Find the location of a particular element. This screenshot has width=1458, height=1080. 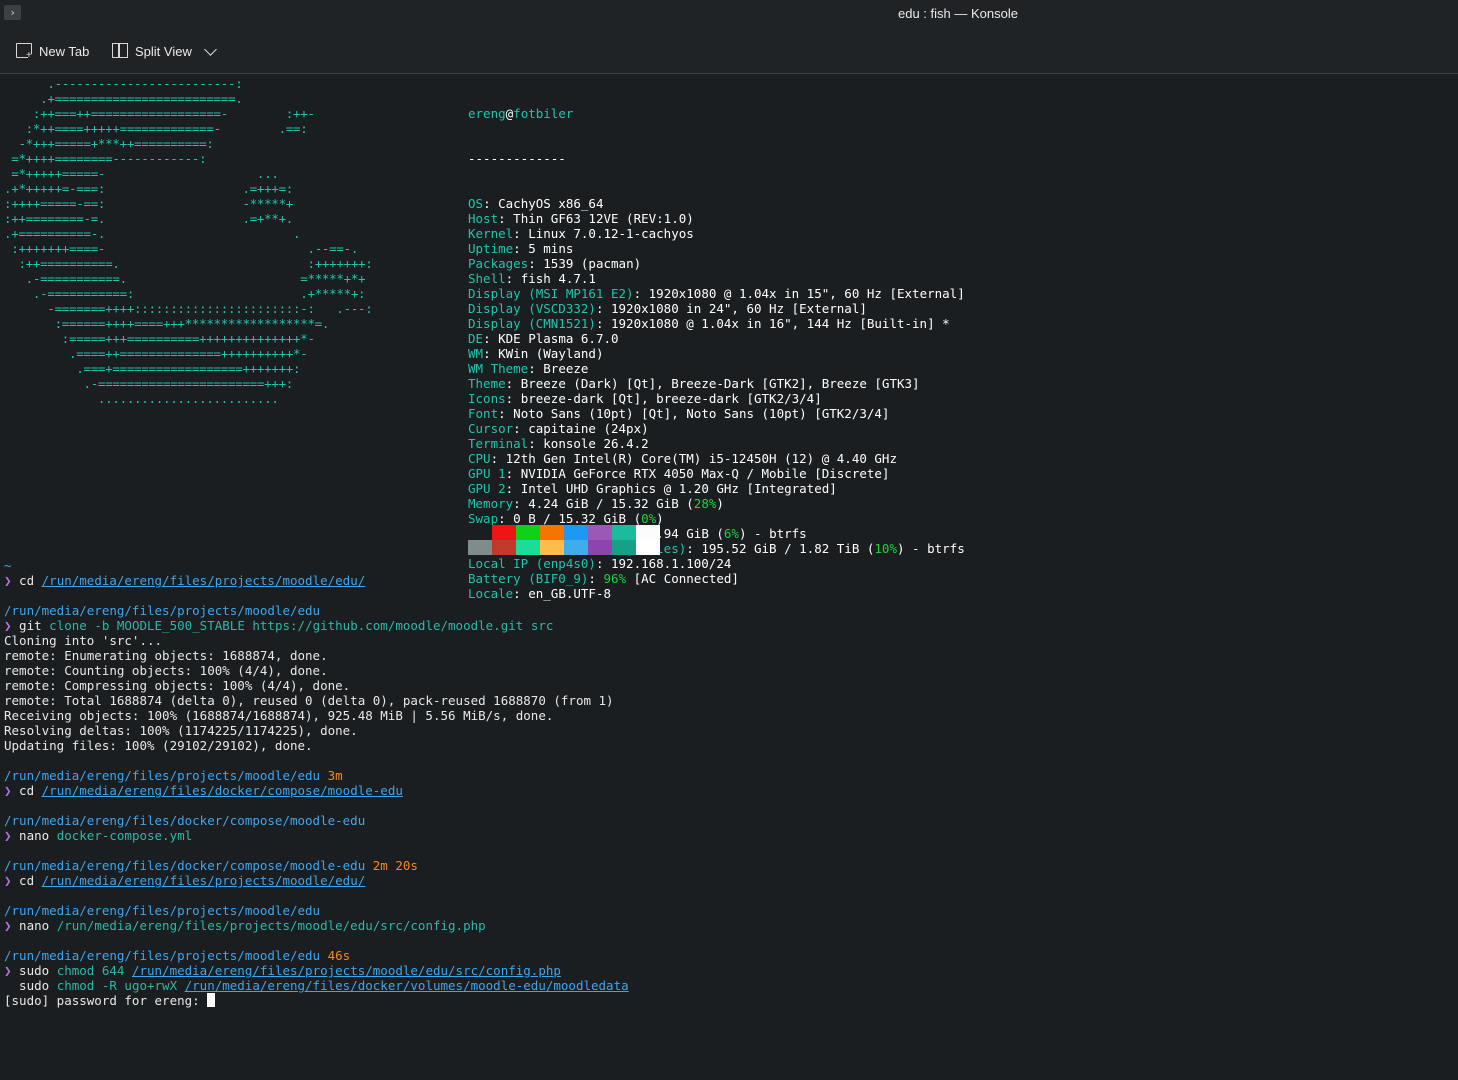

info-value: CachyOS x86_64 is located at coordinates (551, 203).